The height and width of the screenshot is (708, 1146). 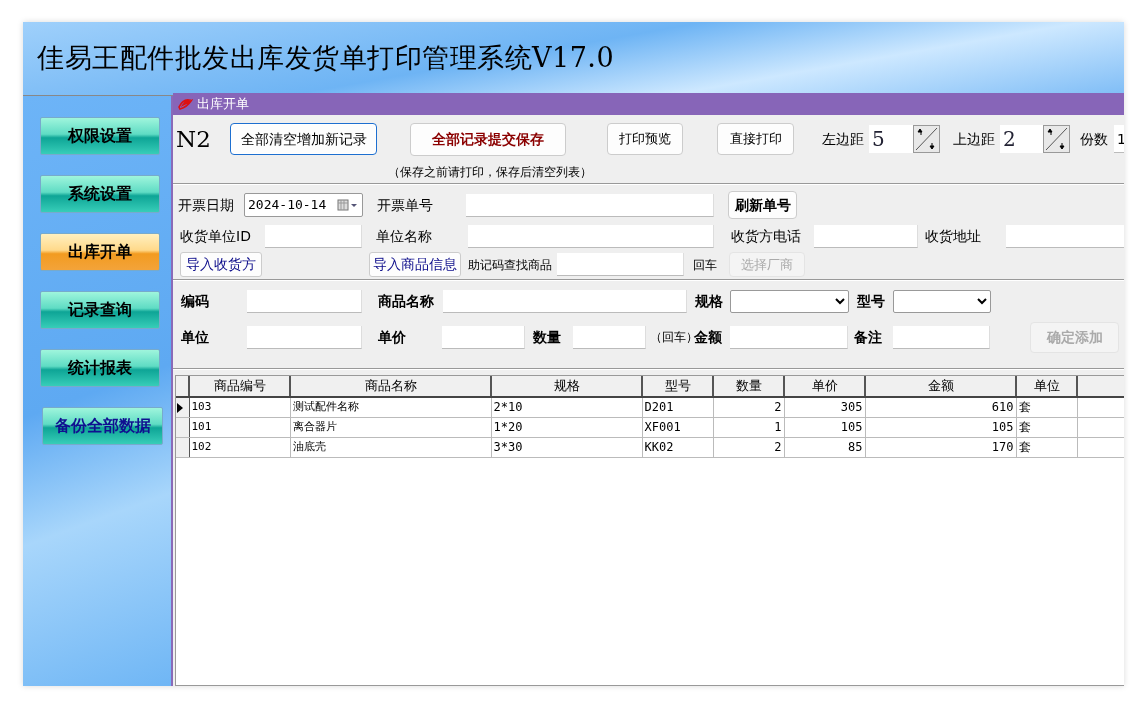 I want to click on save-note: （保存之前请打印，保存后清空列表）, so click(x=490, y=172).